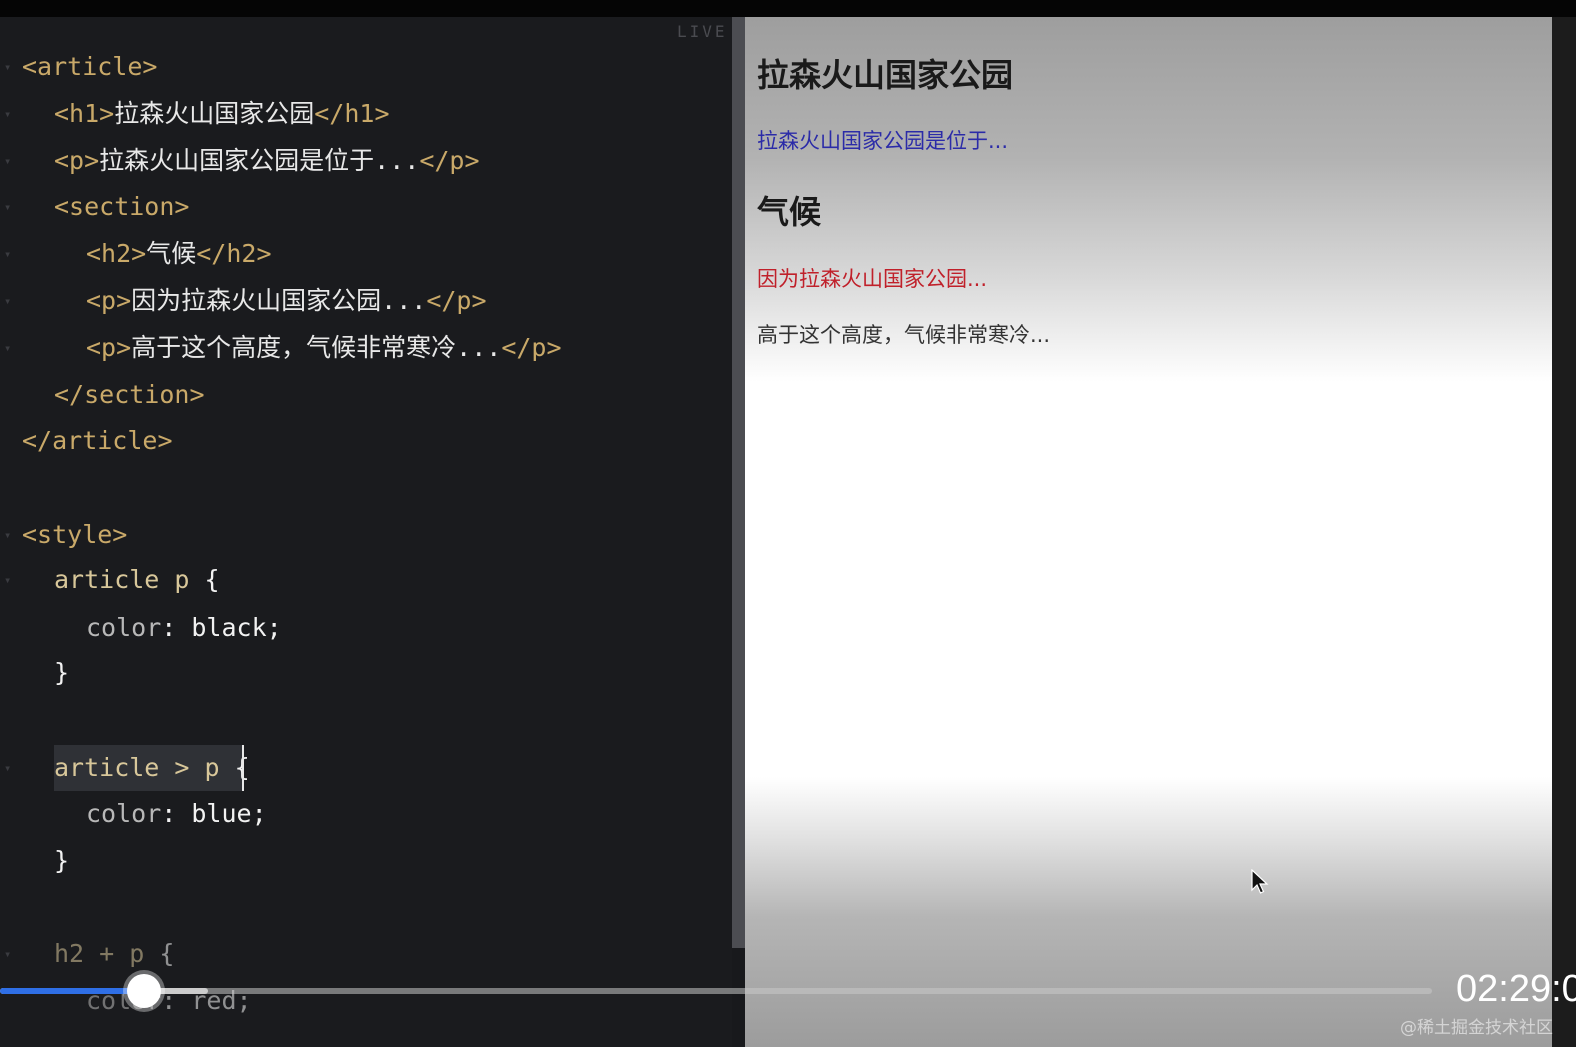 Image resolution: width=1576 pixels, height=1047 pixels. What do you see at coordinates (366, 254) in the screenshot?
I see `code-line: ▾ <h2>气候</h2>` at bounding box center [366, 254].